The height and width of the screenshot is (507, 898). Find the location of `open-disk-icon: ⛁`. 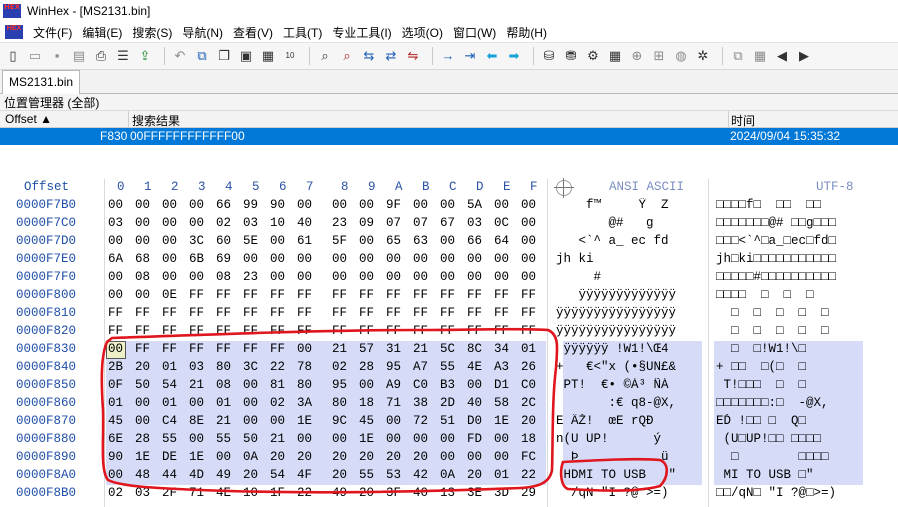

open-disk-icon: ⛁ is located at coordinates (549, 56).